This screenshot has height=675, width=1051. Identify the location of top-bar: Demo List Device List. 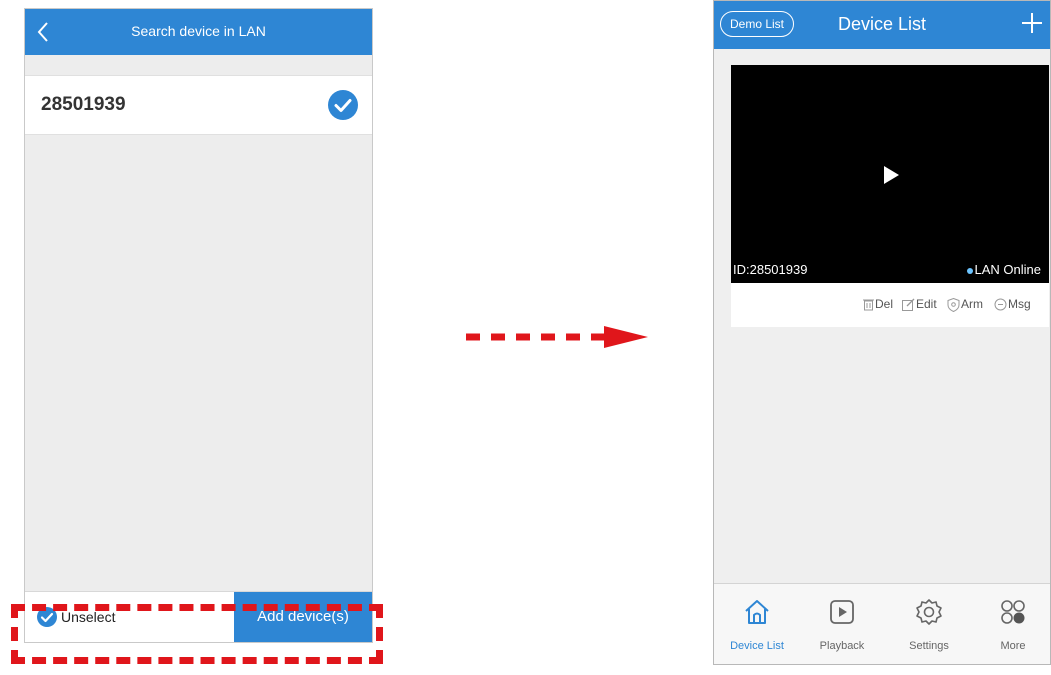
(882, 25).